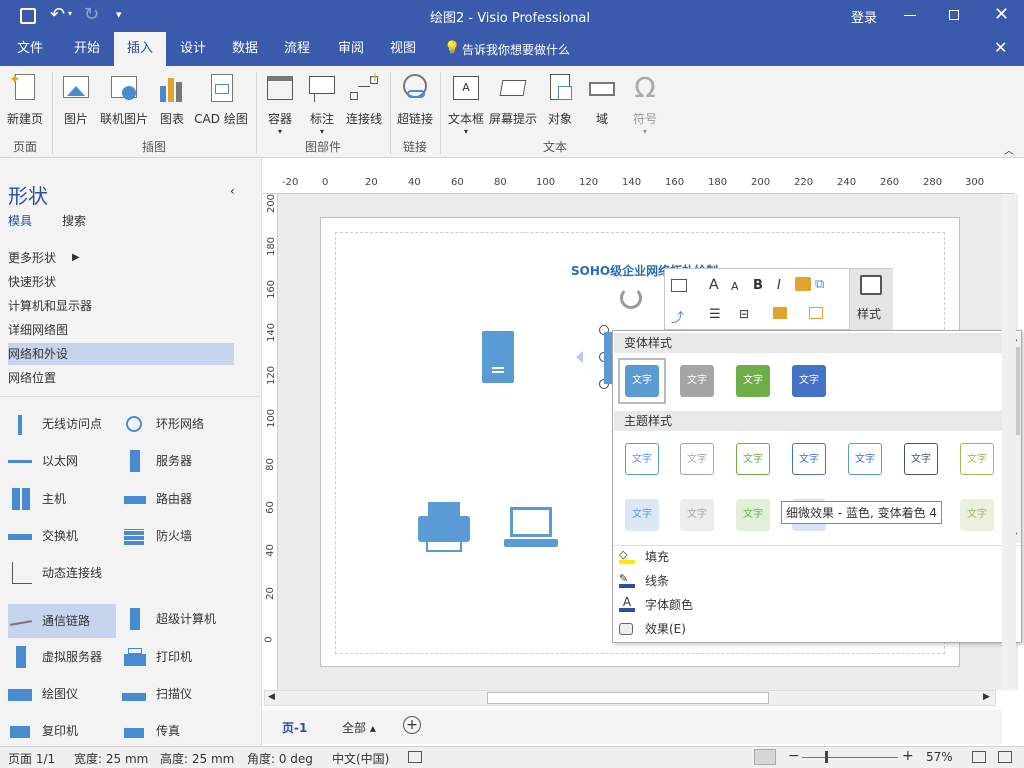 The image size is (1024, 768). What do you see at coordinates (403, 49) in the screenshot?
I see `tab-view: 视图` at bounding box center [403, 49].